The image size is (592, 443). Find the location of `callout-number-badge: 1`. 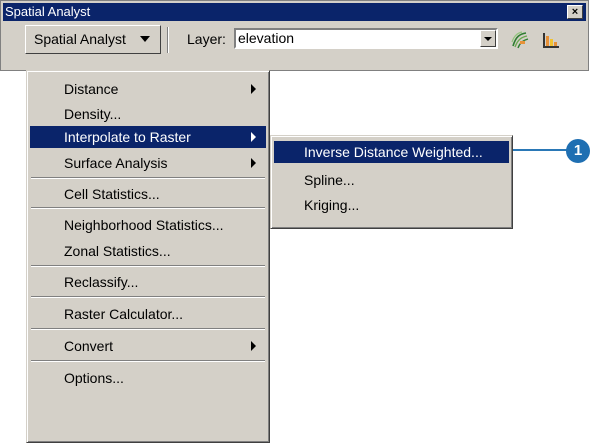

callout-number-badge: 1 is located at coordinates (578, 151).